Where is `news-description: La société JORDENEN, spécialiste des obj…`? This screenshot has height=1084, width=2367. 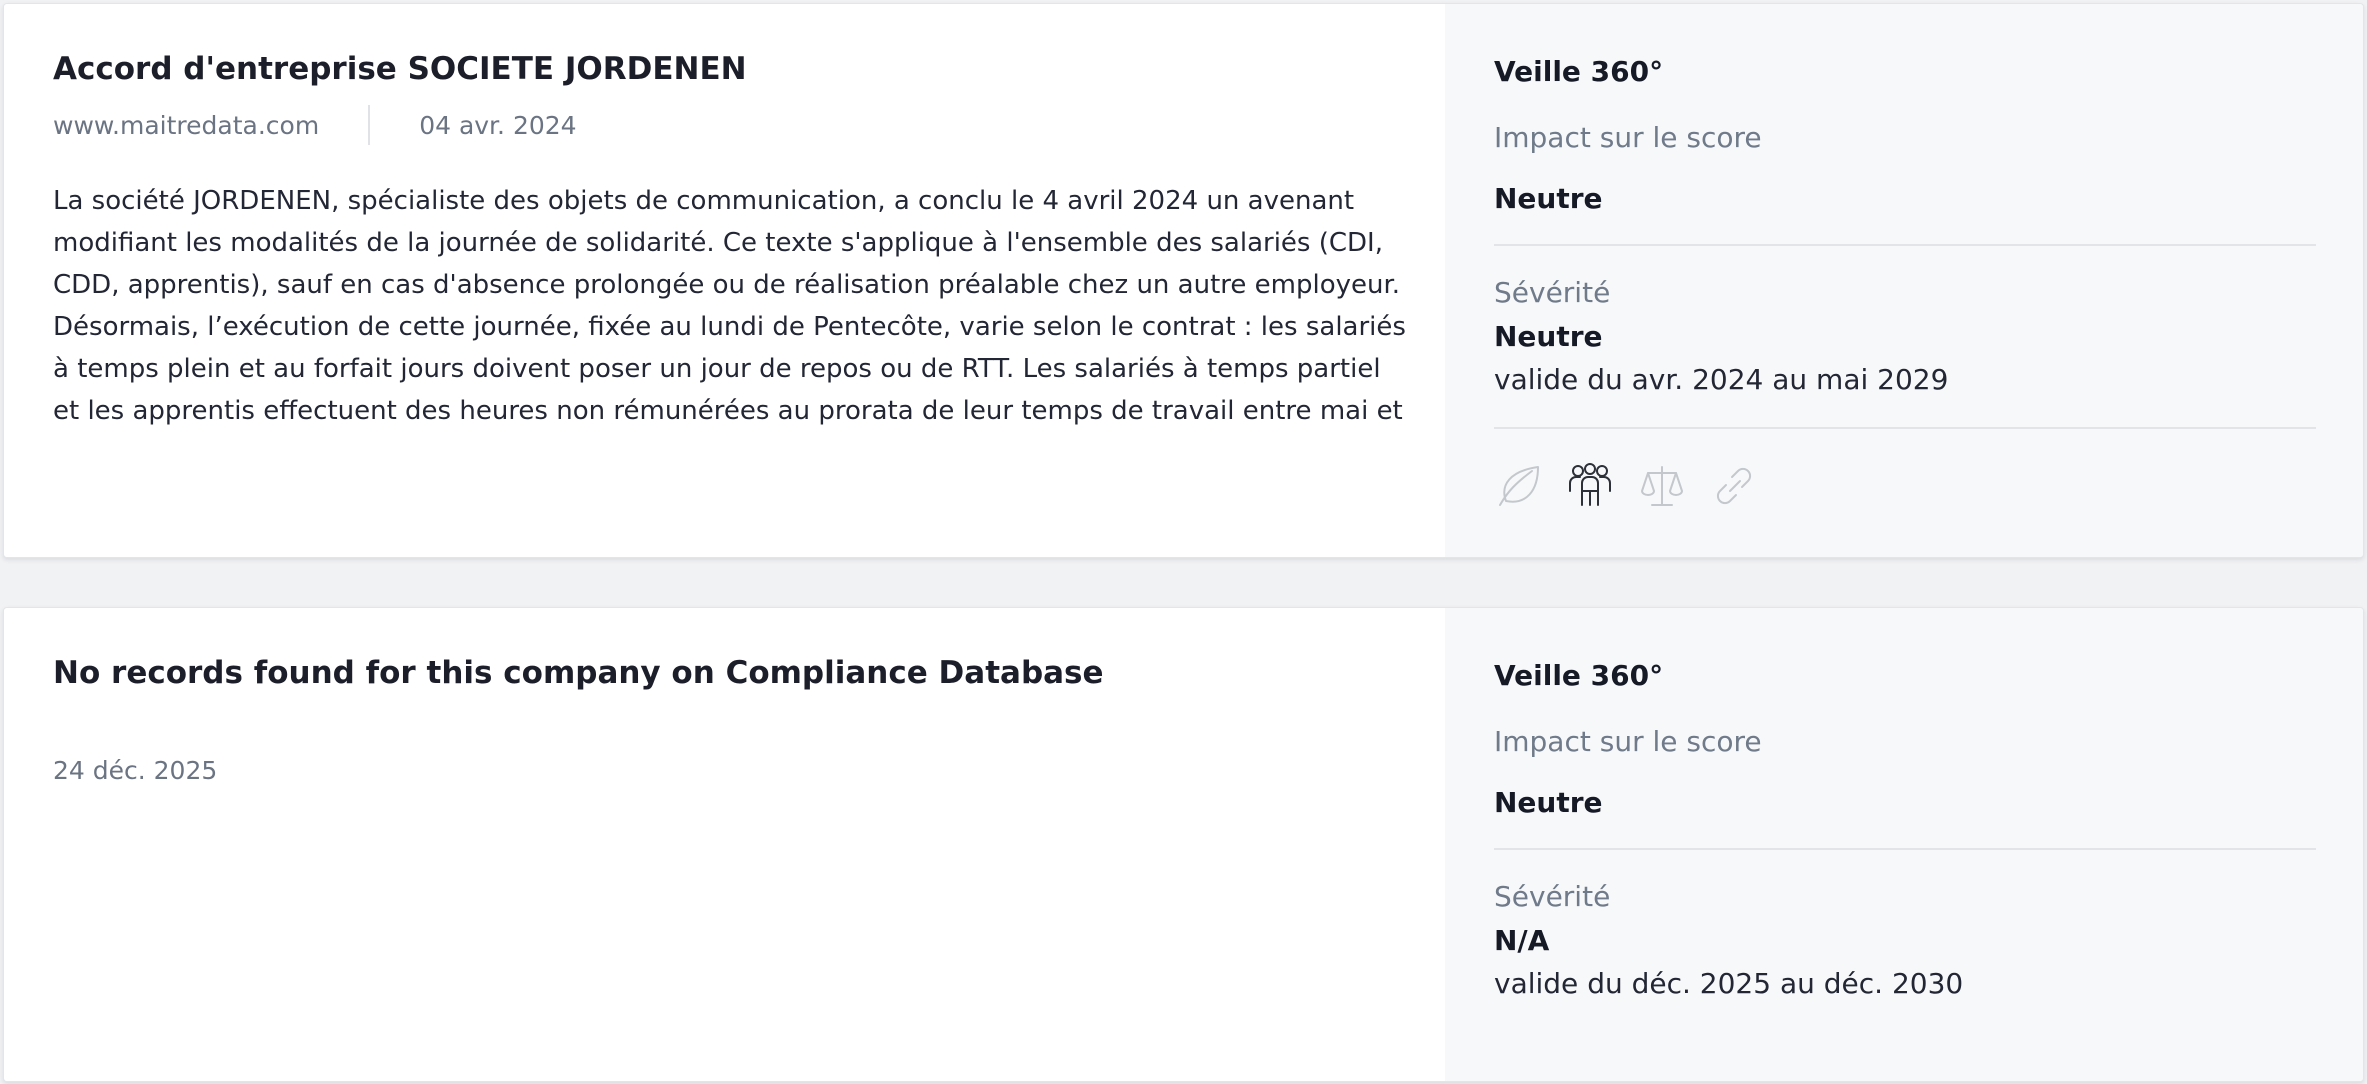
news-description: La société JORDENEN, spécialiste des obj… is located at coordinates (729, 306).